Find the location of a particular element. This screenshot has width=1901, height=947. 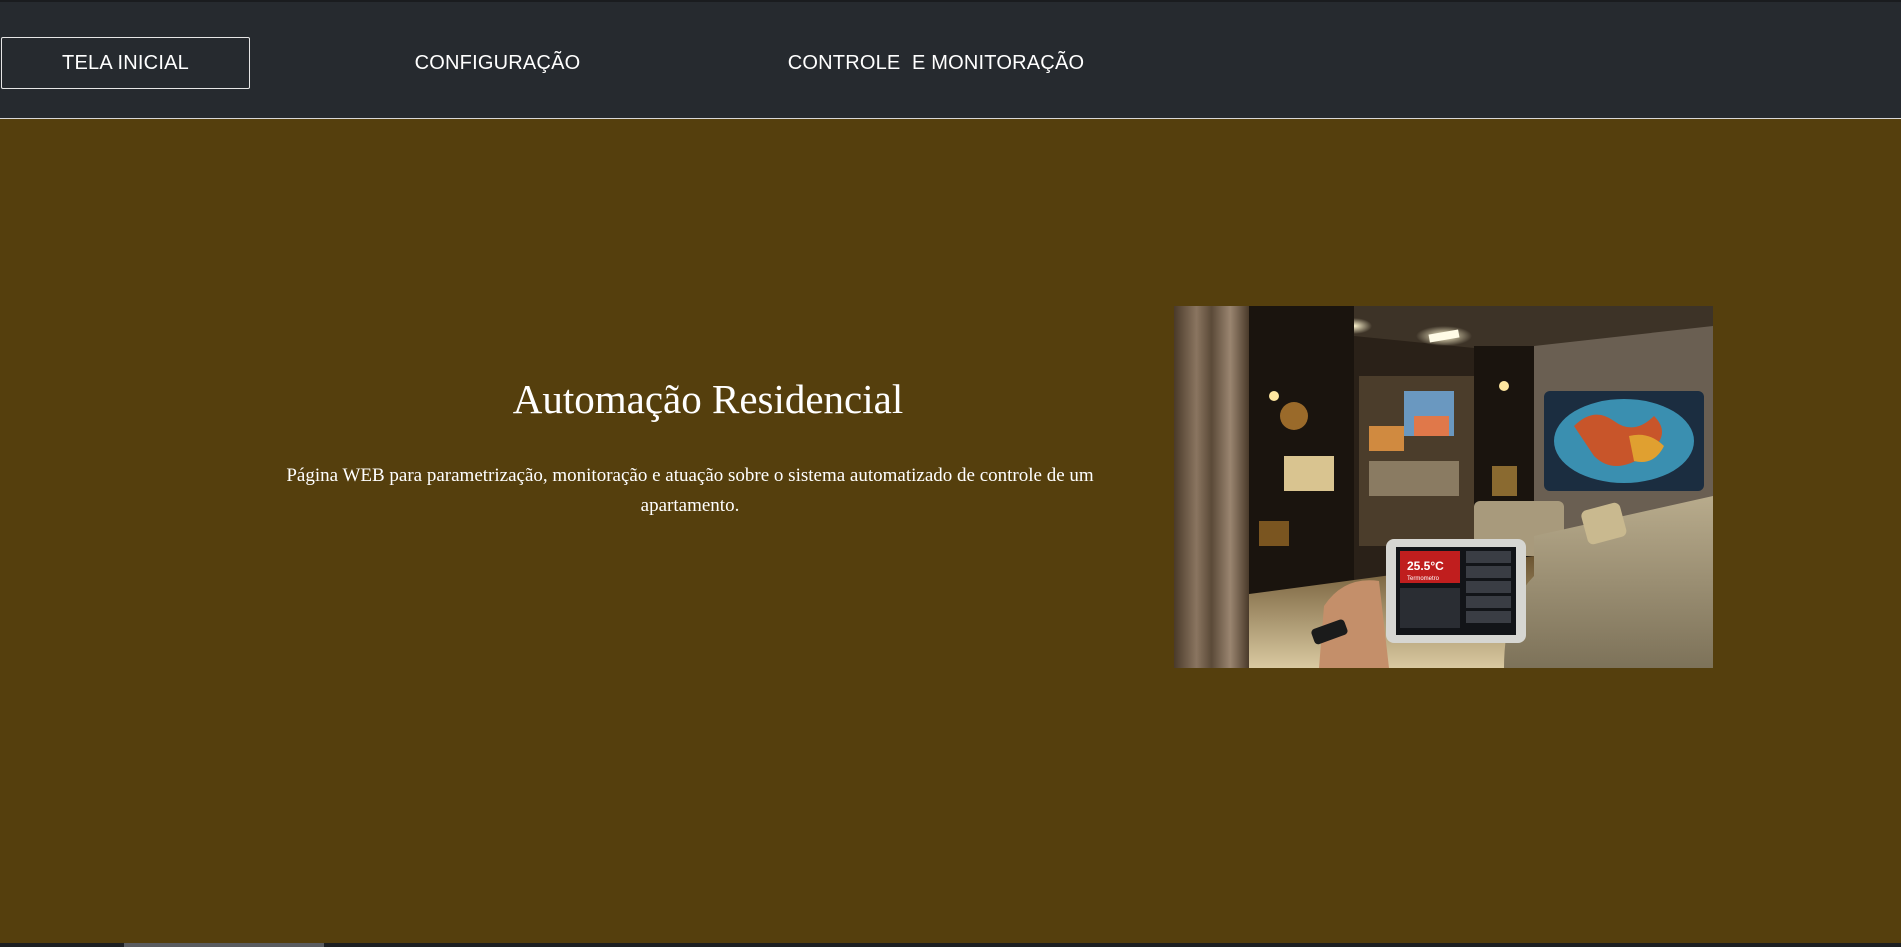

nav-configuracao: CONFIGURAÇÃO is located at coordinates (497, 63).